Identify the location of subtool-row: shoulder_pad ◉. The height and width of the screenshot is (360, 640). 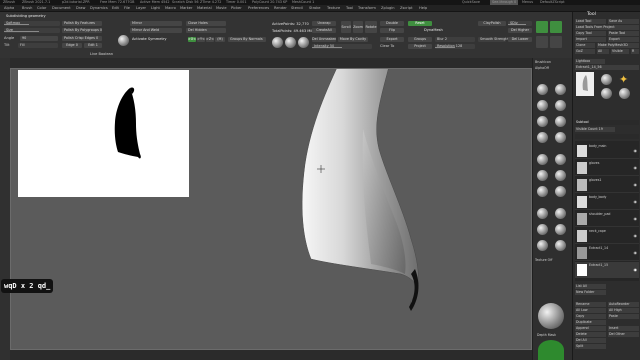
(607, 219).